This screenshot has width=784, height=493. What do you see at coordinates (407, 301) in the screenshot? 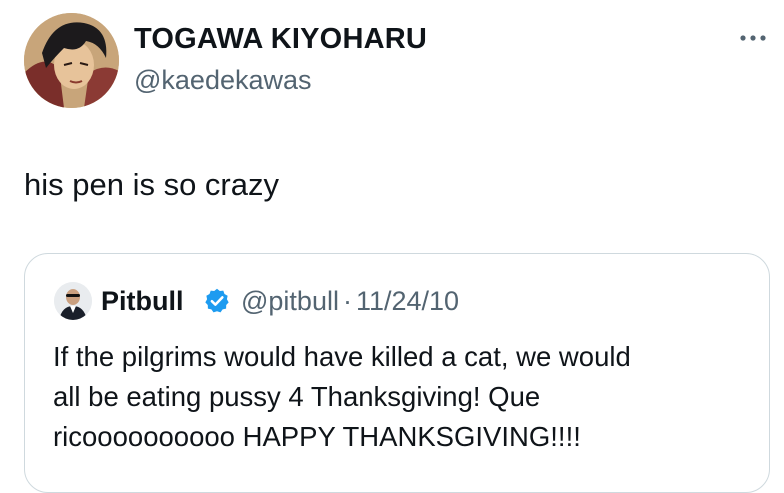
I see `quoted-date: 11/24/10` at bounding box center [407, 301].